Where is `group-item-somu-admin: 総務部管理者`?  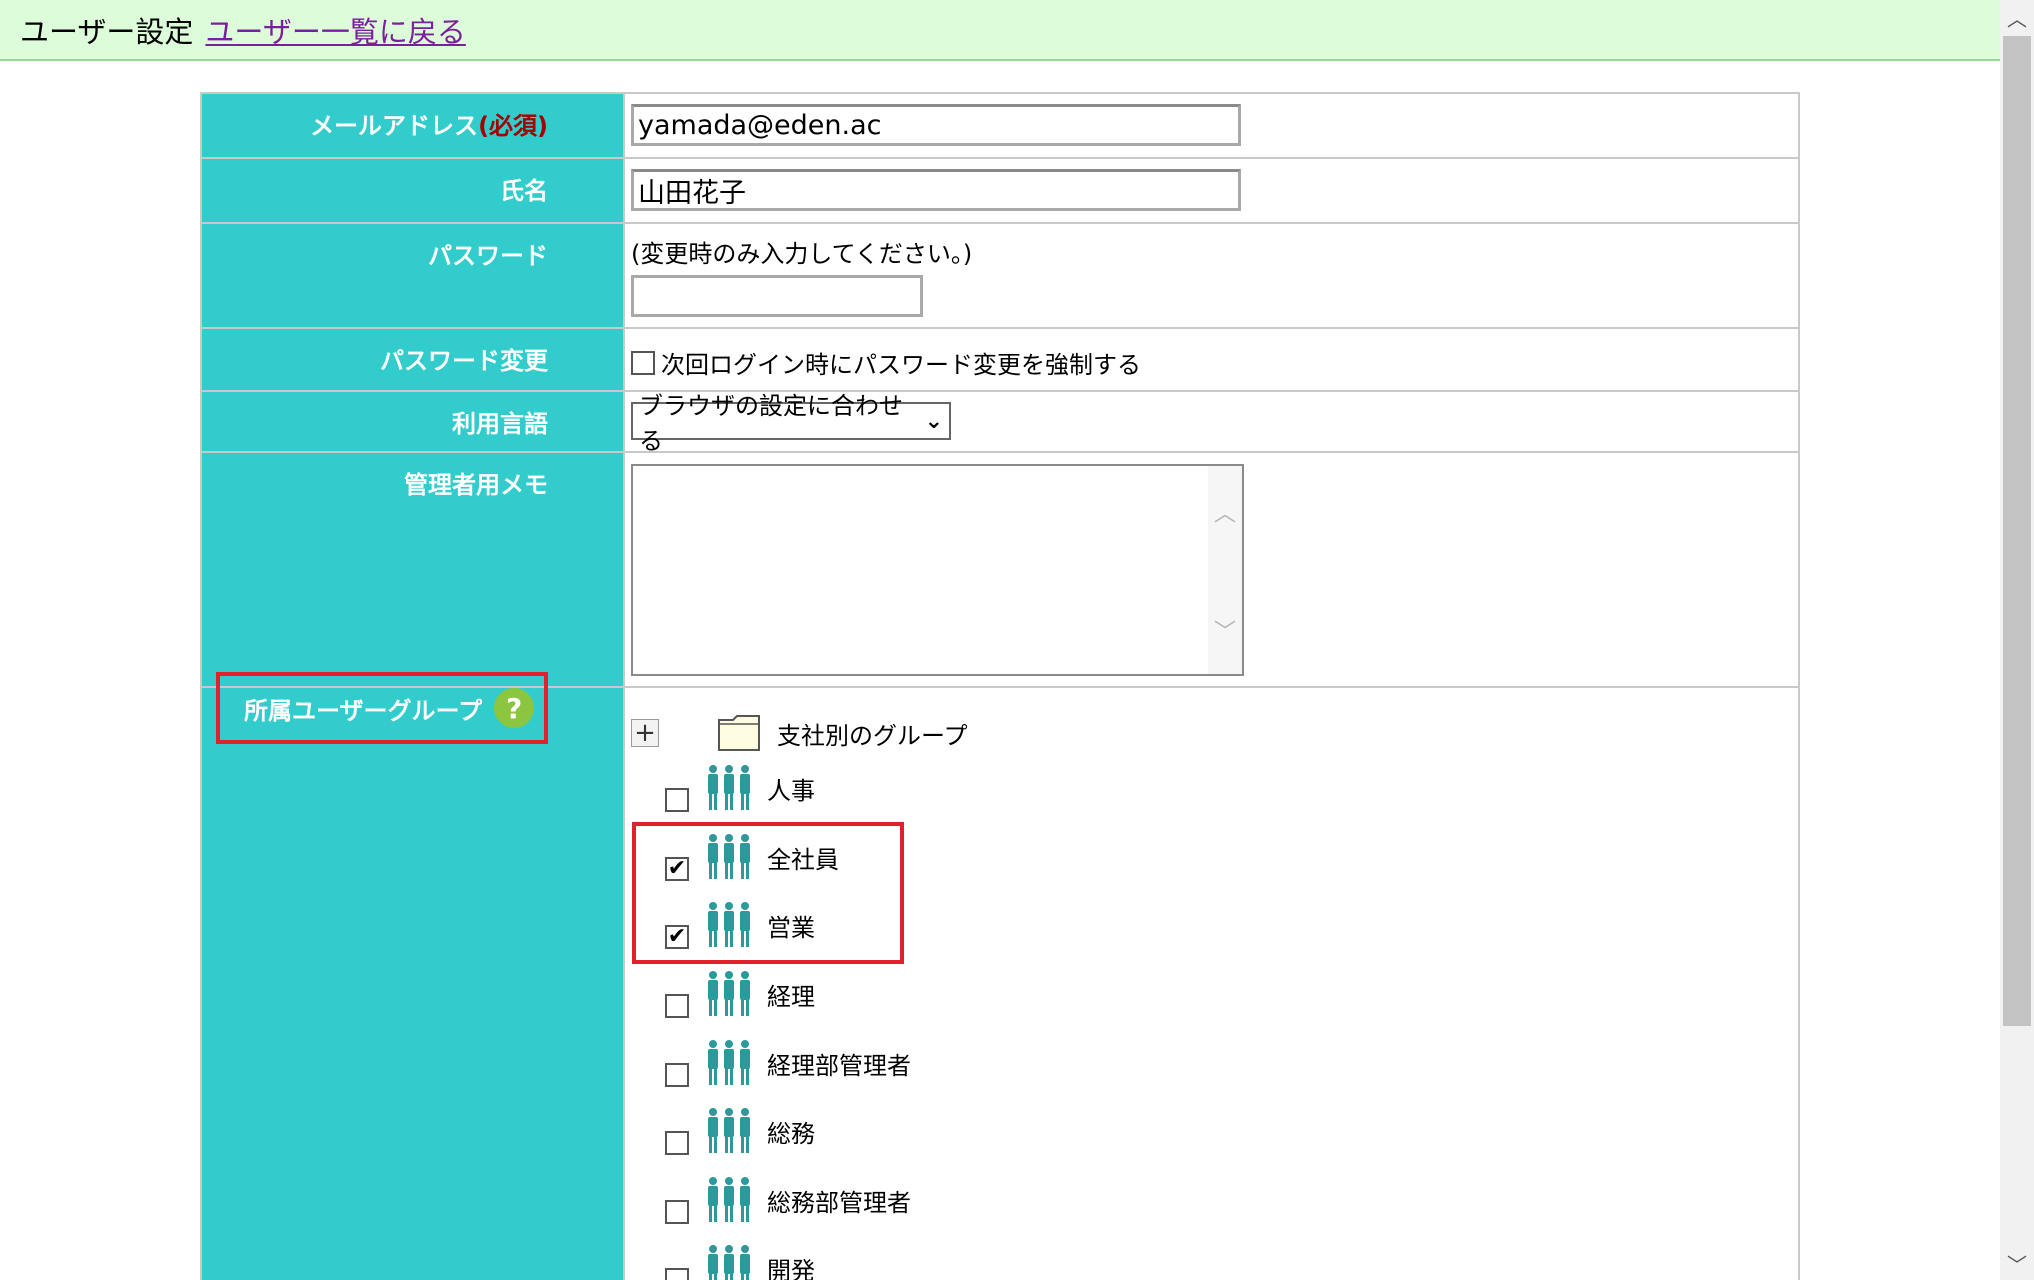 group-item-somu-admin: 総務部管理者 is located at coordinates (788, 1200).